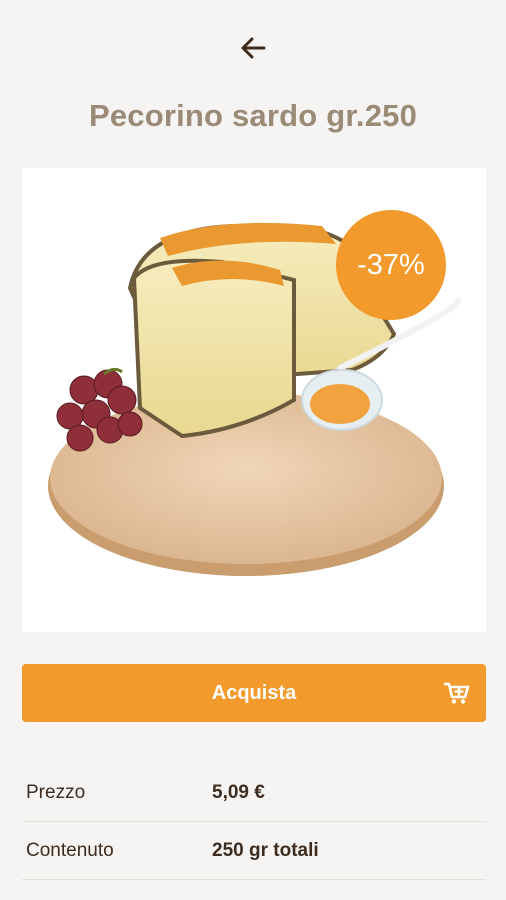  I want to click on back-button, so click(253, 48).